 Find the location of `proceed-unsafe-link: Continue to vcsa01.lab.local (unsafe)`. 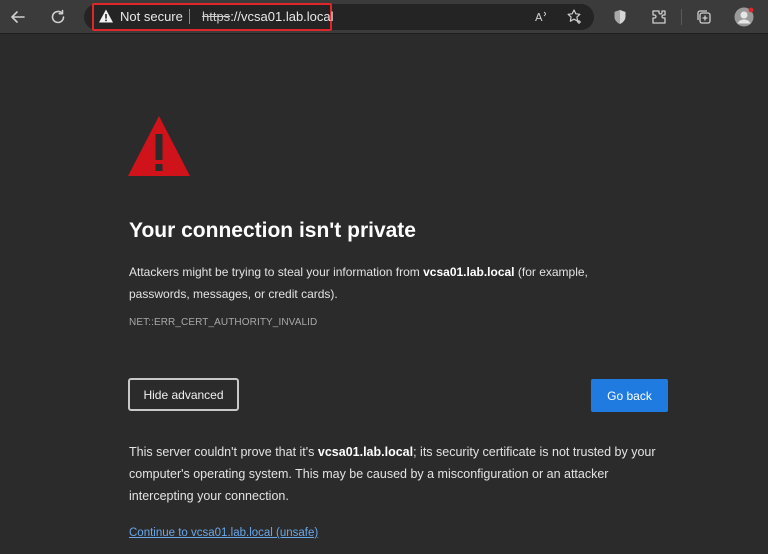

proceed-unsafe-link: Continue to vcsa01.lab.local (unsafe) is located at coordinates (223, 533).